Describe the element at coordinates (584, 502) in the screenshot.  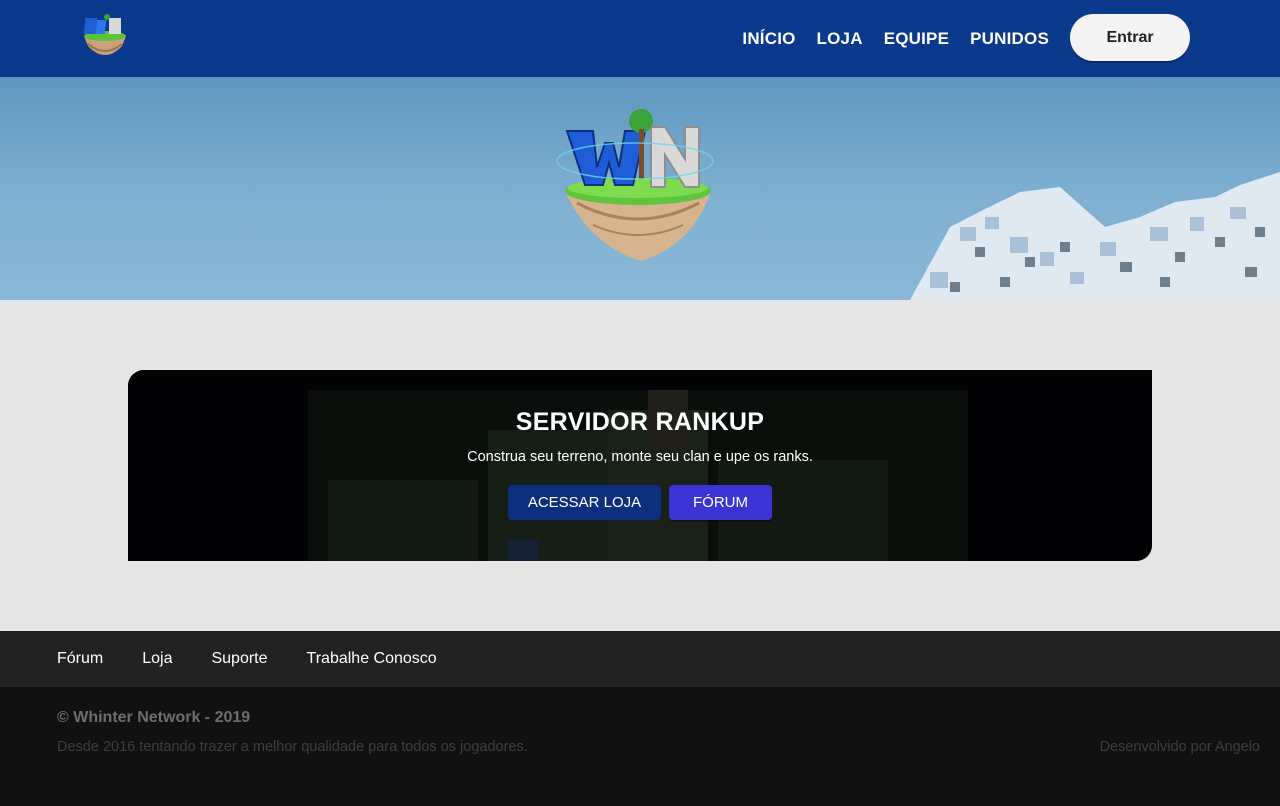
I see `access-shop-button: ACESSAR LOJA` at that location.